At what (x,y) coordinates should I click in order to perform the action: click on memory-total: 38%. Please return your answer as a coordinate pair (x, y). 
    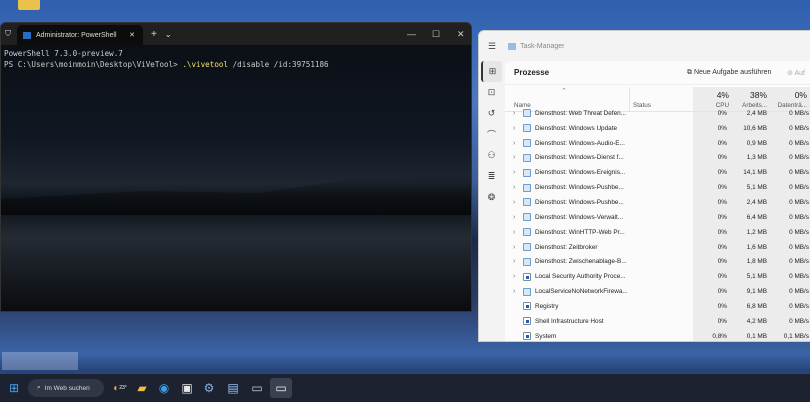
    Looking at the image, I should click on (758, 95).